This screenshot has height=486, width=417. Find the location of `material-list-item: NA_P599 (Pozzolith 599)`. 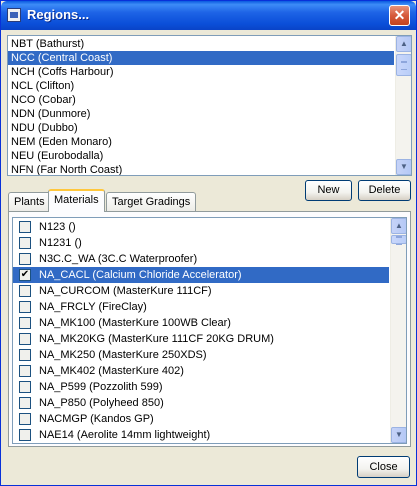

material-list-item: NA_P599 (Pozzolith 599) is located at coordinates (201, 387).